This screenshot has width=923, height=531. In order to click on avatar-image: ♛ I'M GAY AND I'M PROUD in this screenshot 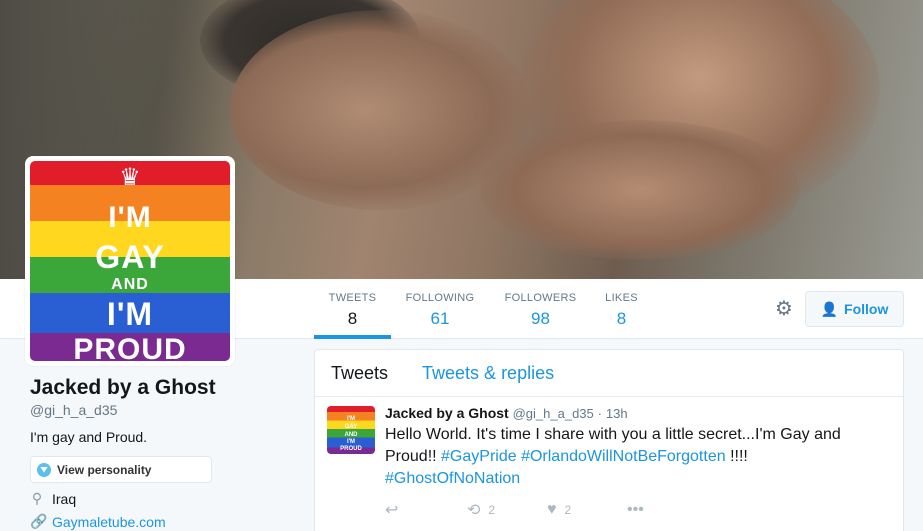, I will do `click(130, 261)`.